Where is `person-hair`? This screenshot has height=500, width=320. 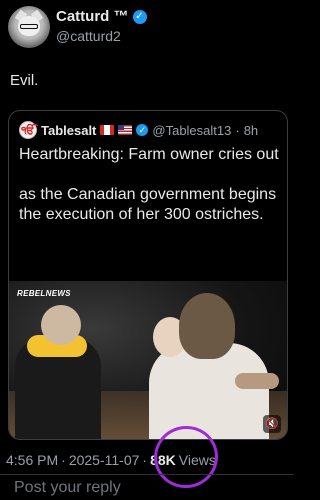 person-hair is located at coordinates (207, 326).